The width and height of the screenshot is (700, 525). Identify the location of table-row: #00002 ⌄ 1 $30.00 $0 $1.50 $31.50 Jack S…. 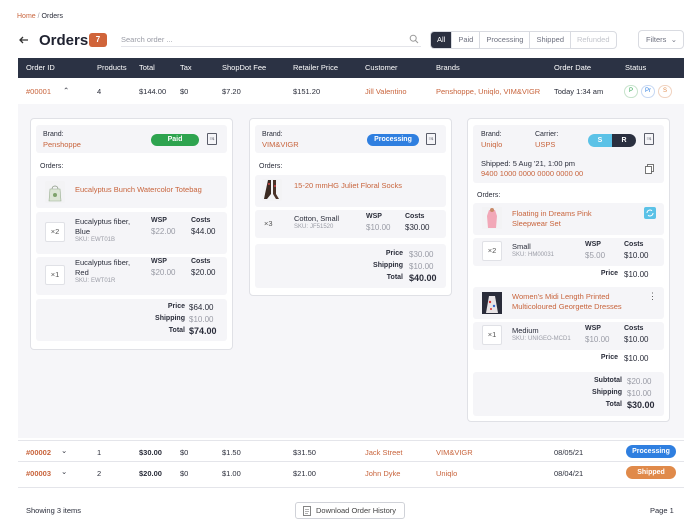
(351, 451).